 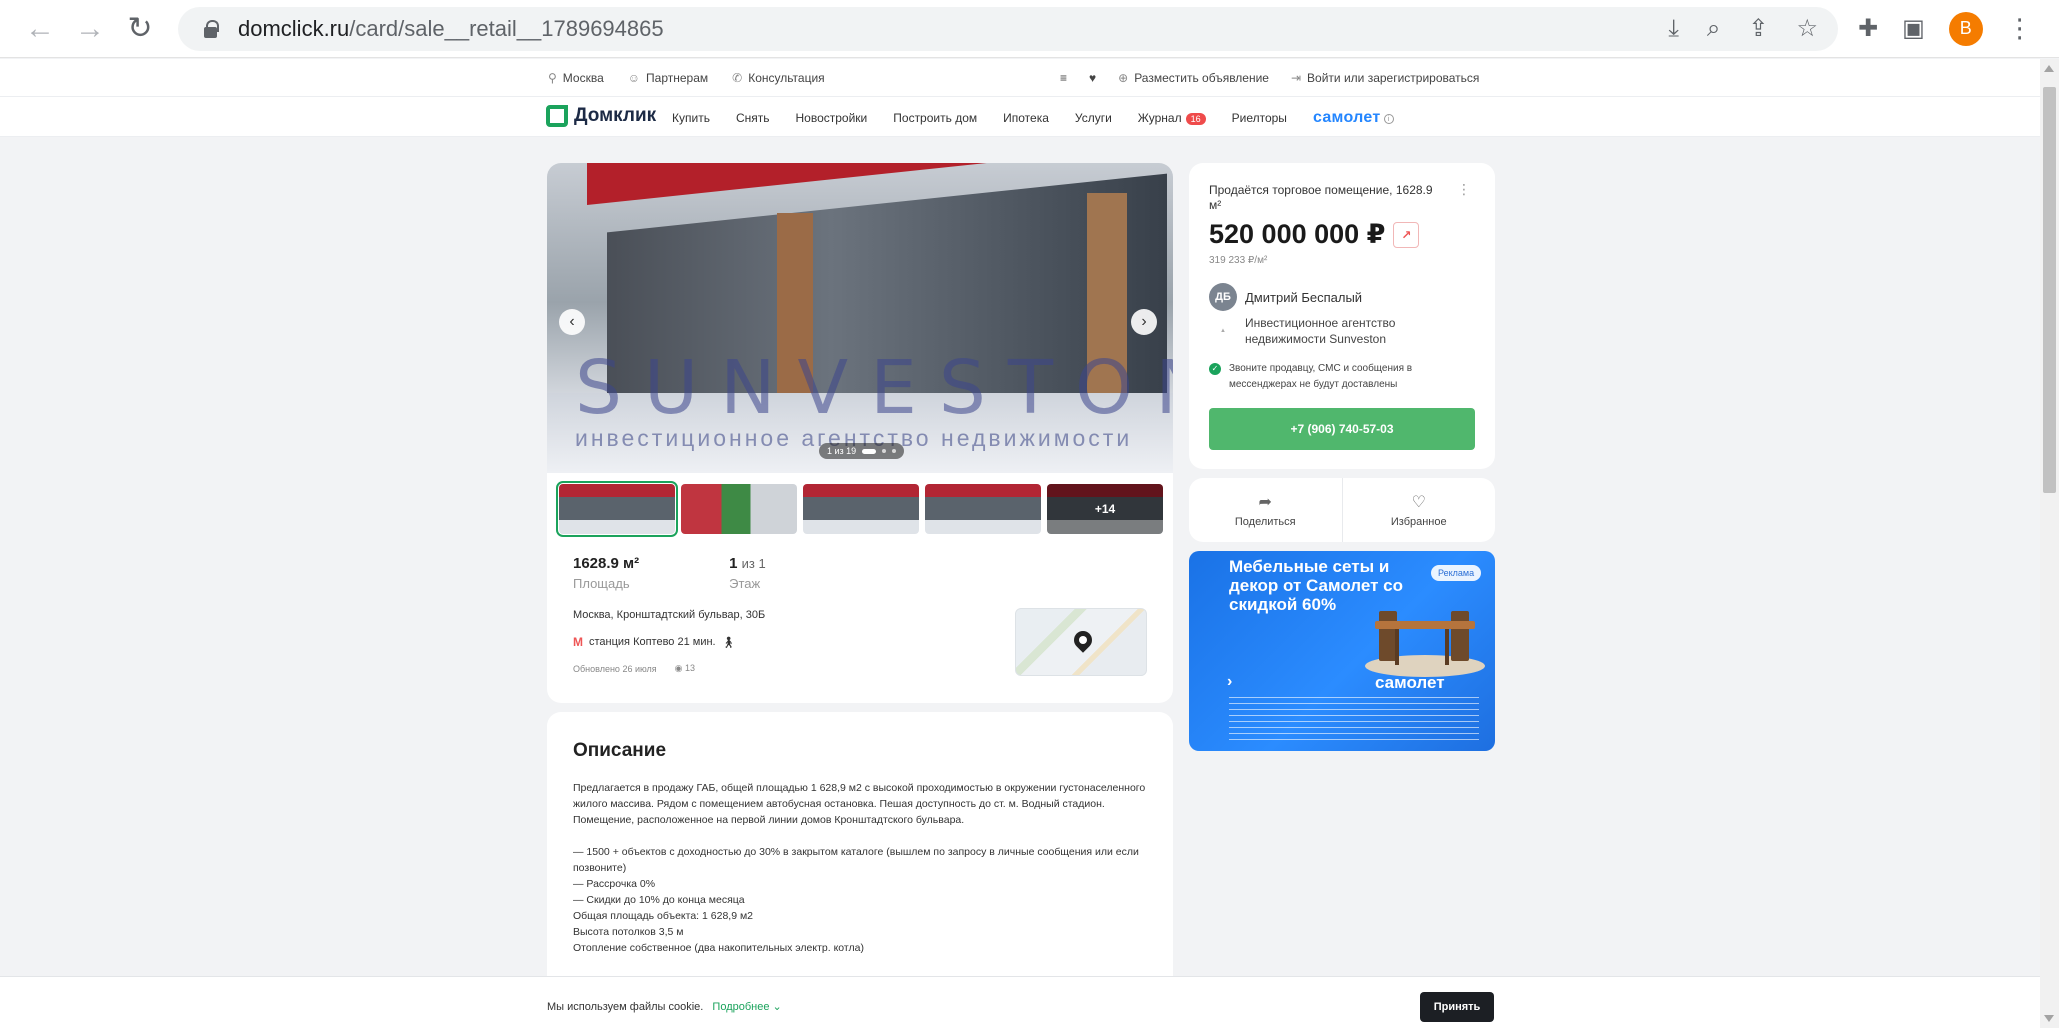 What do you see at coordinates (669, 573) in the screenshot?
I see `key-facts: 1628.9 м² Площадь 1 из 1 Этаж` at bounding box center [669, 573].